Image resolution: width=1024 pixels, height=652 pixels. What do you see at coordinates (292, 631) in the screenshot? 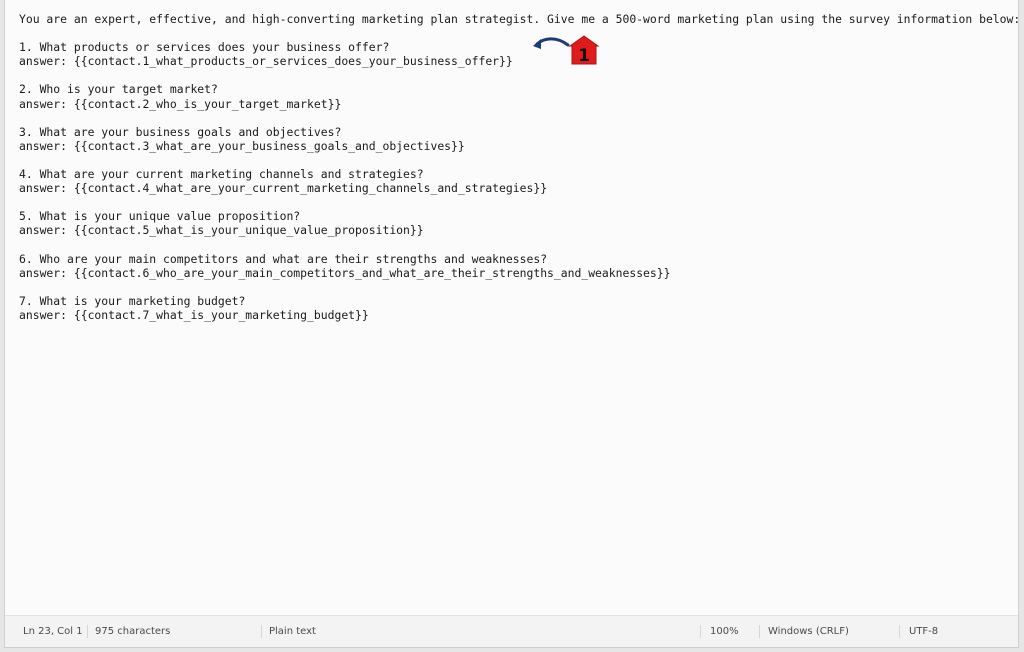
I see `text-format: Plain text` at bounding box center [292, 631].